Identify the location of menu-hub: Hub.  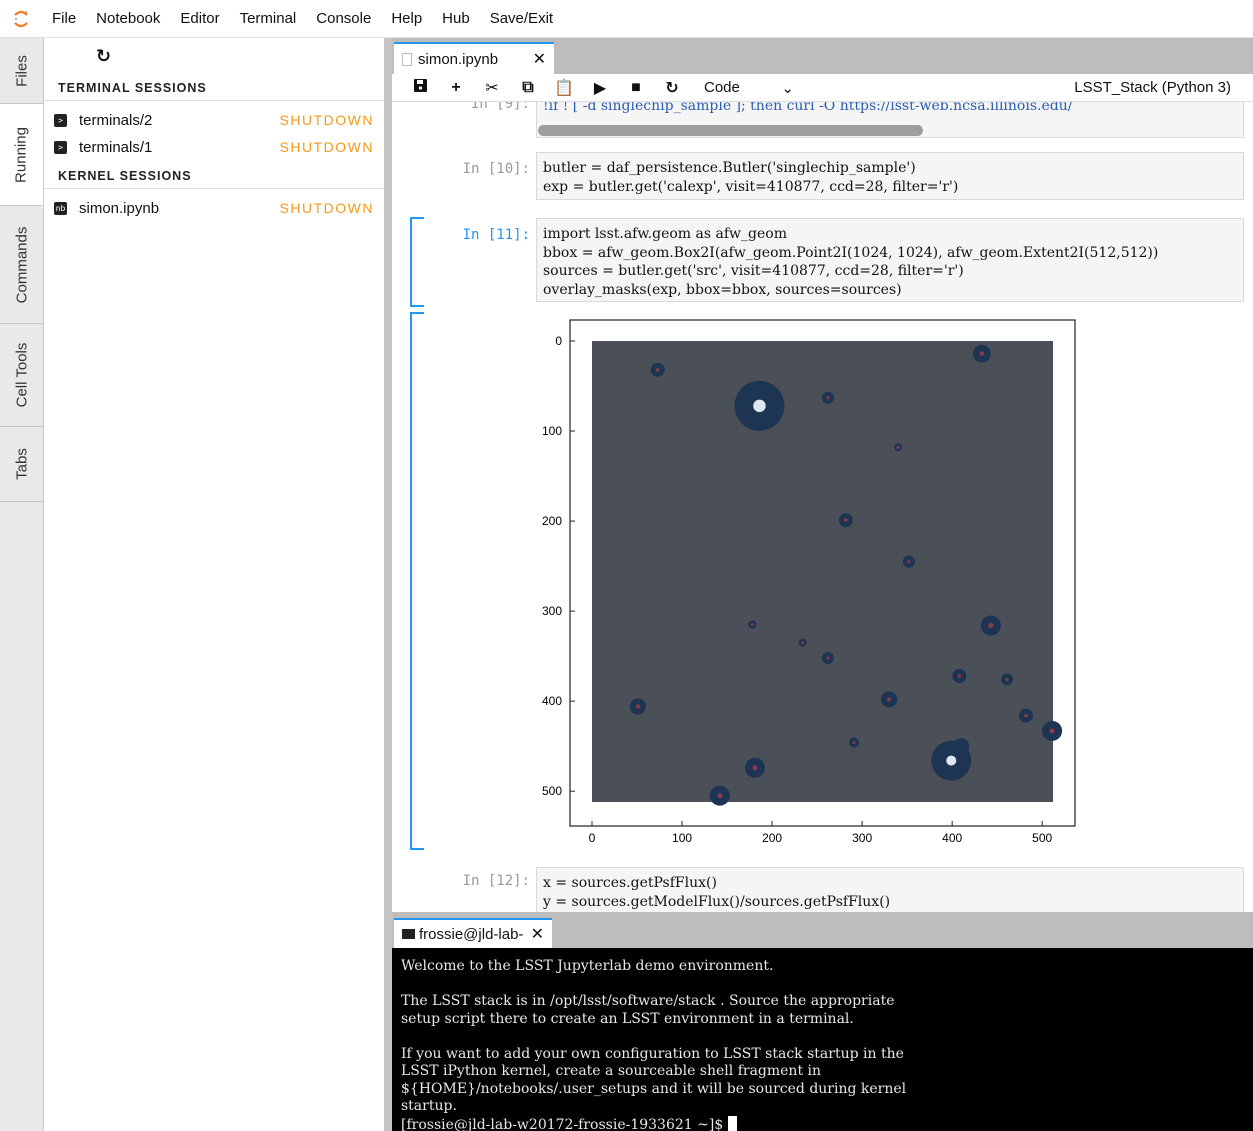
(456, 19).